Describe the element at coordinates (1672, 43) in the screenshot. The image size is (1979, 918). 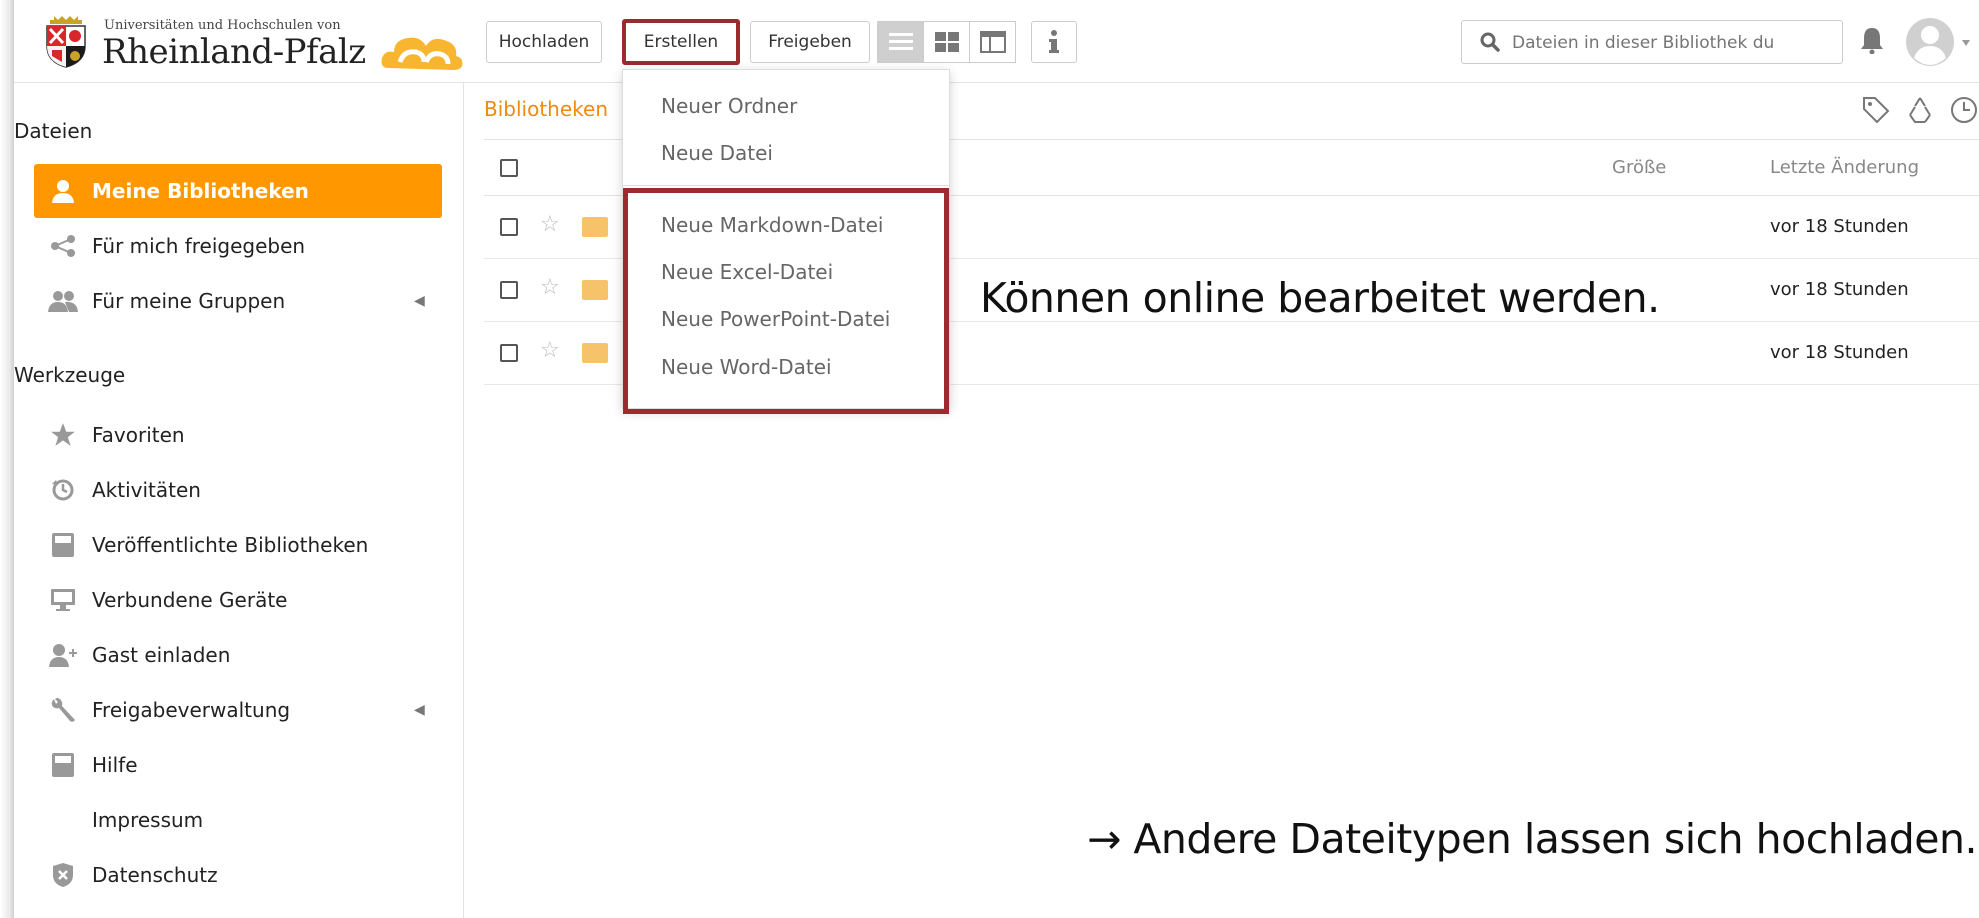
I see `search-input` at that location.